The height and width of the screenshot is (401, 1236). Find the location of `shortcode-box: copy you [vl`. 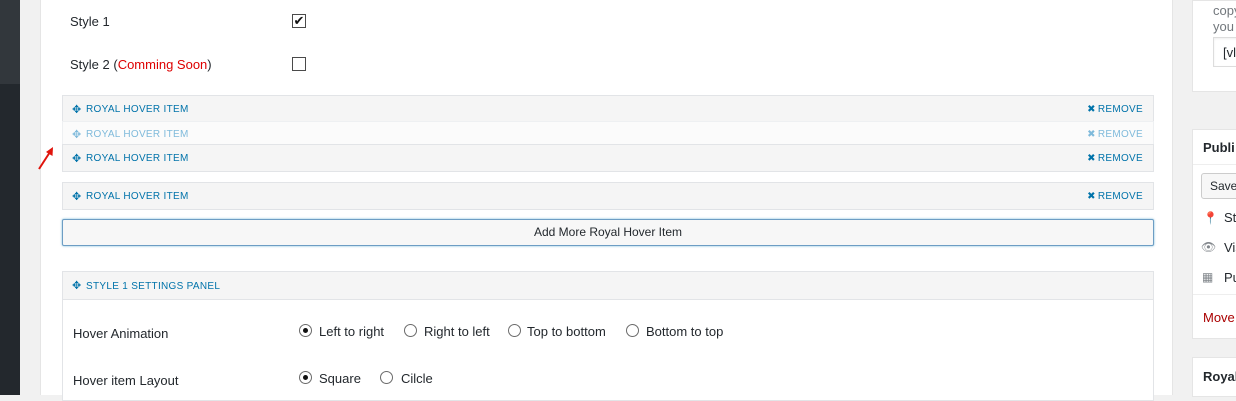

shortcode-box: copy you [vl is located at coordinates (1214, 46).